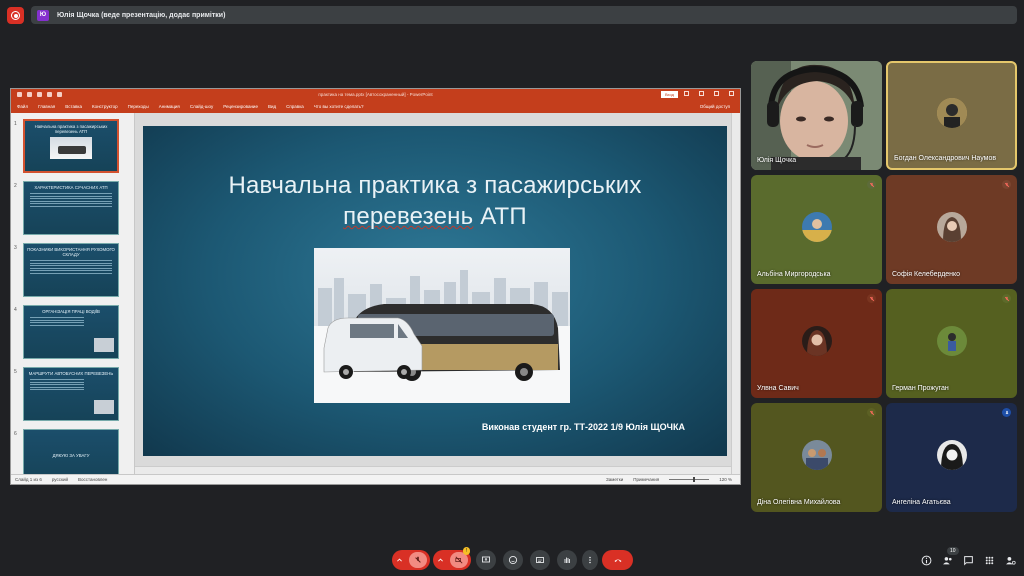 The image size is (1024, 576). I want to click on camera-off-icon, so click(458, 560).